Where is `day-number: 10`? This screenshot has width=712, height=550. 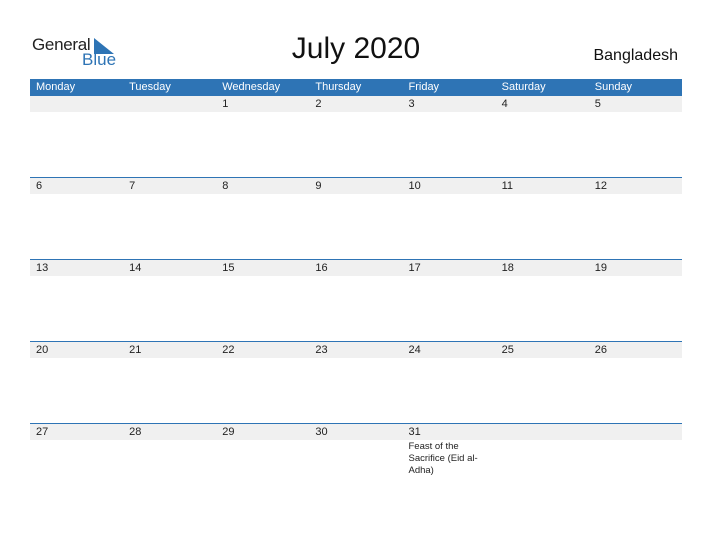 day-number: 10 is located at coordinates (414, 186).